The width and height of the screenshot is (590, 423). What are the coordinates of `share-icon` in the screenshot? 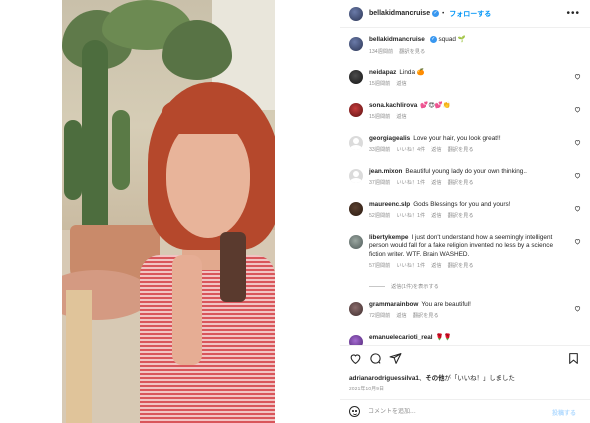 It's located at (395, 358).